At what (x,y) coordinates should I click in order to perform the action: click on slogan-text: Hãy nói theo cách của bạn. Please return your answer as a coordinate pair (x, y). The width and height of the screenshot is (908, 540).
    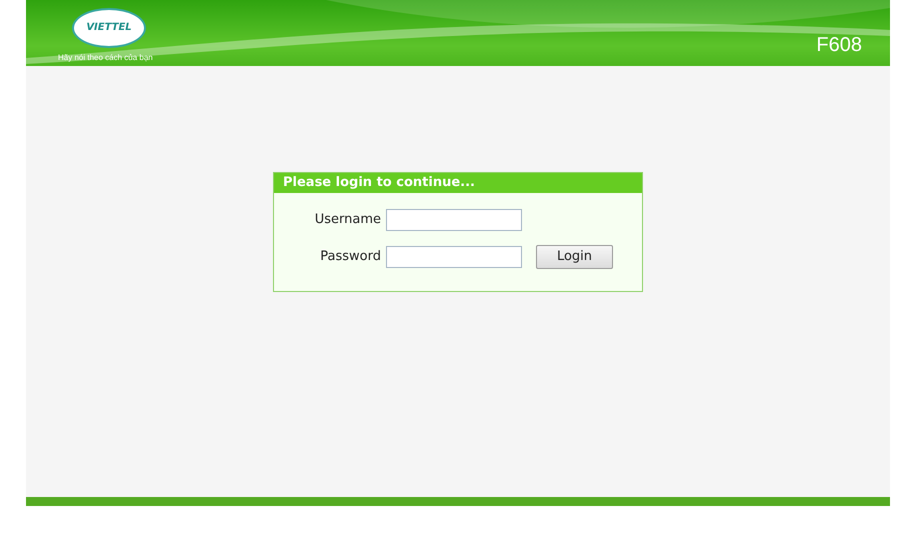
    Looking at the image, I should click on (105, 58).